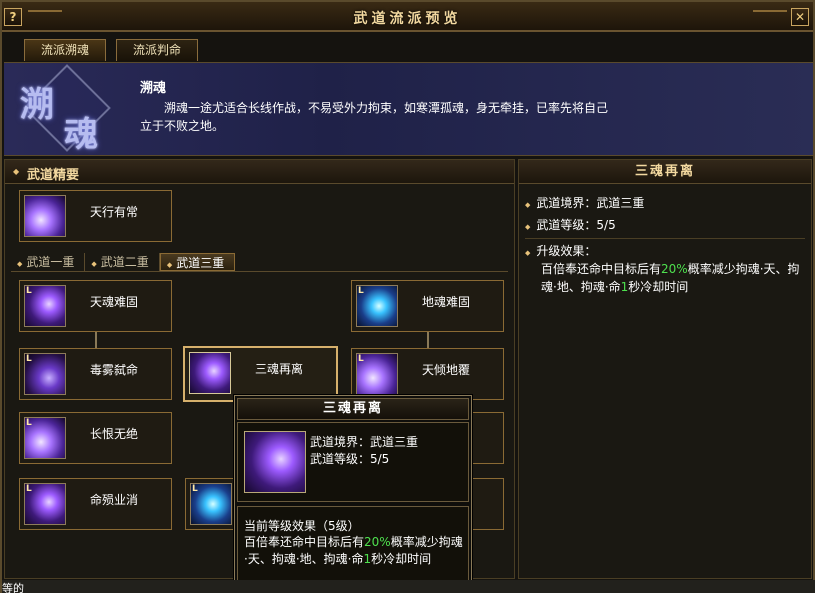 The image size is (815, 593). What do you see at coordinates (279, 369) in the screenshot?
I see `skill-name: 三魂再离` at bounding box center [279, 369].